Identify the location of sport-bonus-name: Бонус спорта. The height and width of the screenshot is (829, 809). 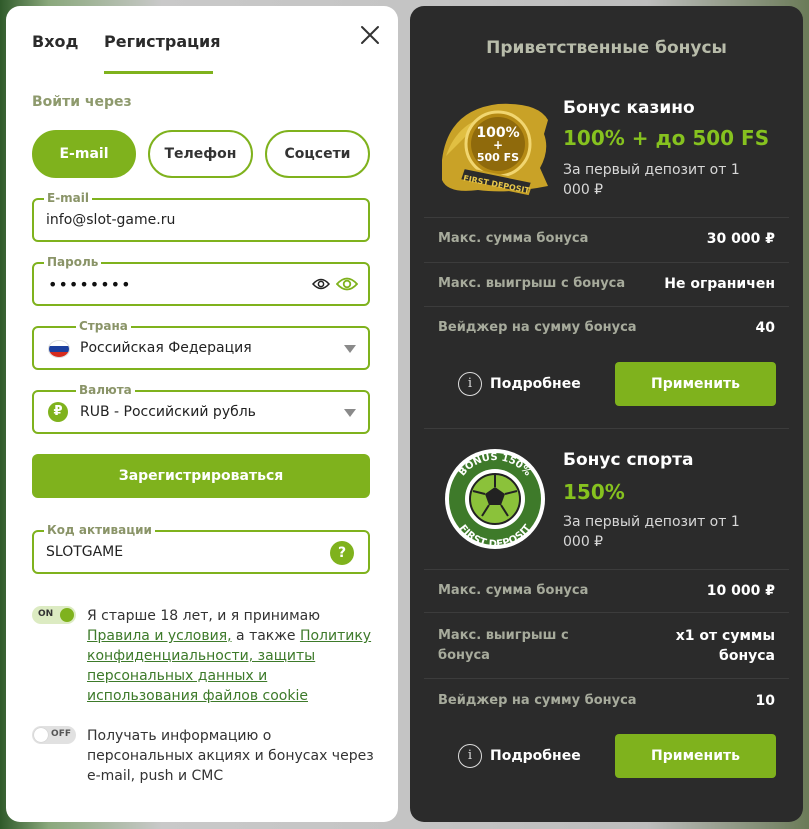
(628, 460).